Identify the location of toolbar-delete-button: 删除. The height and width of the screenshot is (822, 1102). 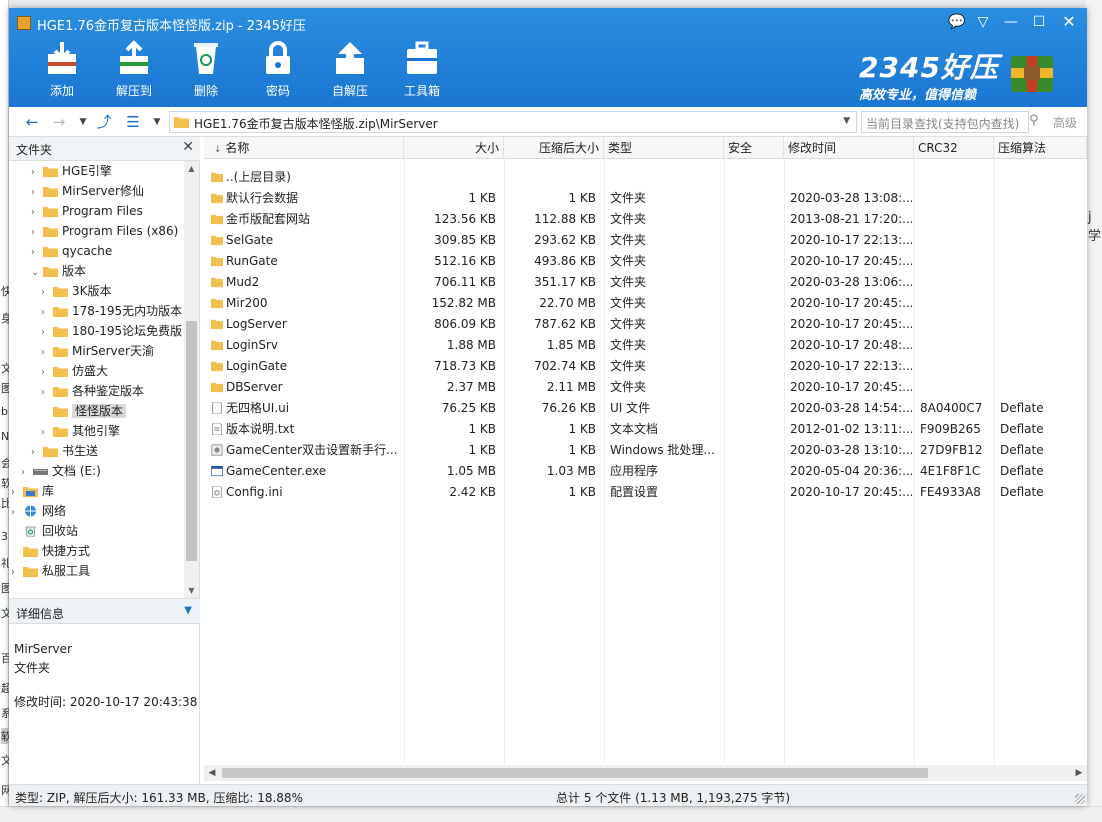
(206, 71).